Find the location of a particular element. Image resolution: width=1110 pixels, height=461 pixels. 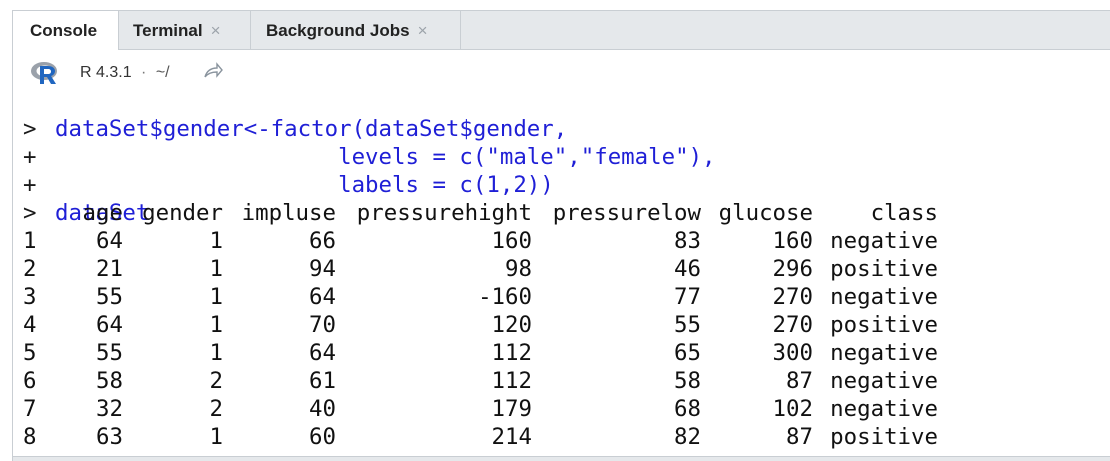

table-cell: 32 is located at coordinates (109, 409).